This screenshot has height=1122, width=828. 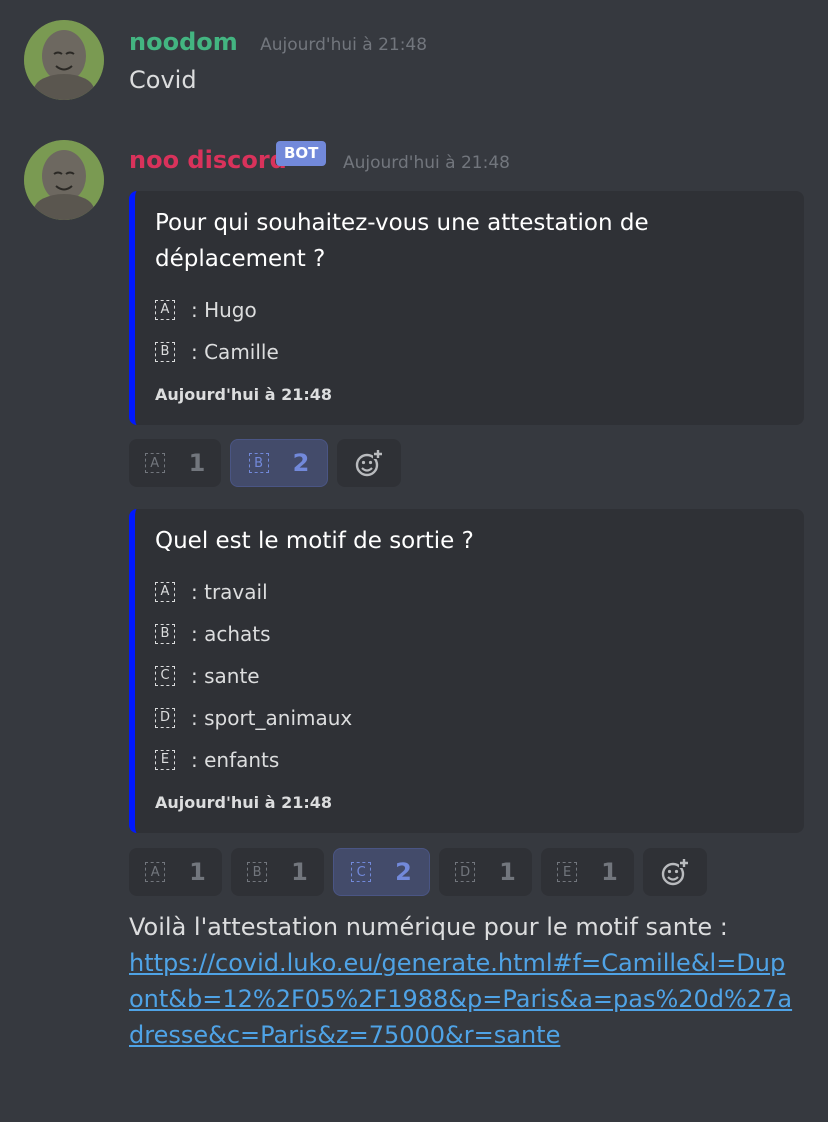 I want to click on embed-option-a: A : travail, so click(x=469, y=592).